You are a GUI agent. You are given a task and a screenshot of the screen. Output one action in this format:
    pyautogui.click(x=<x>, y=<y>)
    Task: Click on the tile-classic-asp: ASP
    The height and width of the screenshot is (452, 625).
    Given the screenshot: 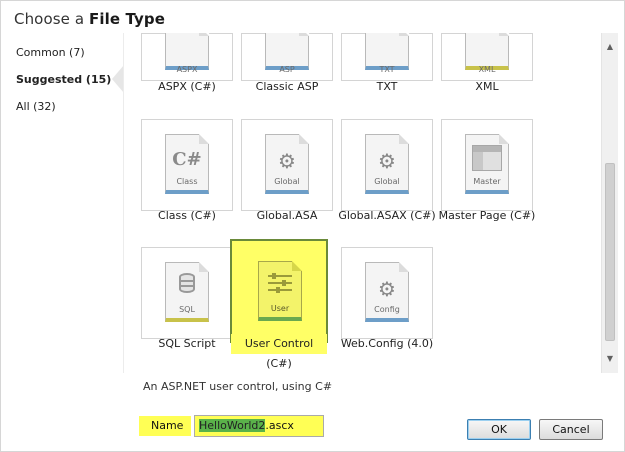 What is the action you would take?
    pyautogui.click(x=287, y=57)
    